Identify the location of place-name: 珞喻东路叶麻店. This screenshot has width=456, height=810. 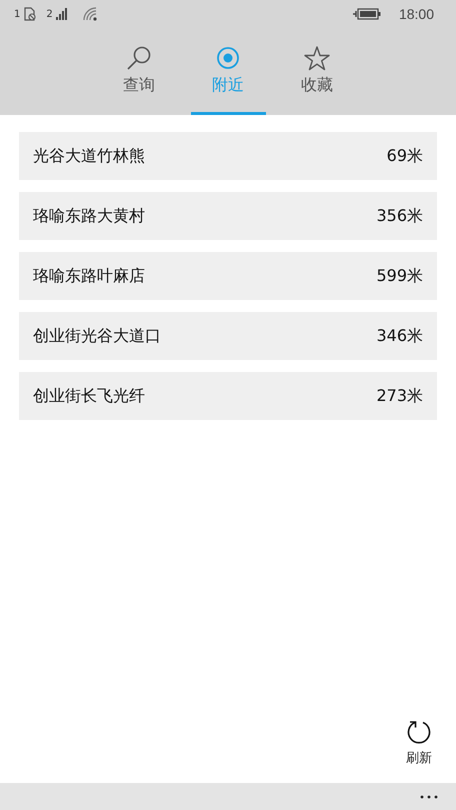
(89, 276).